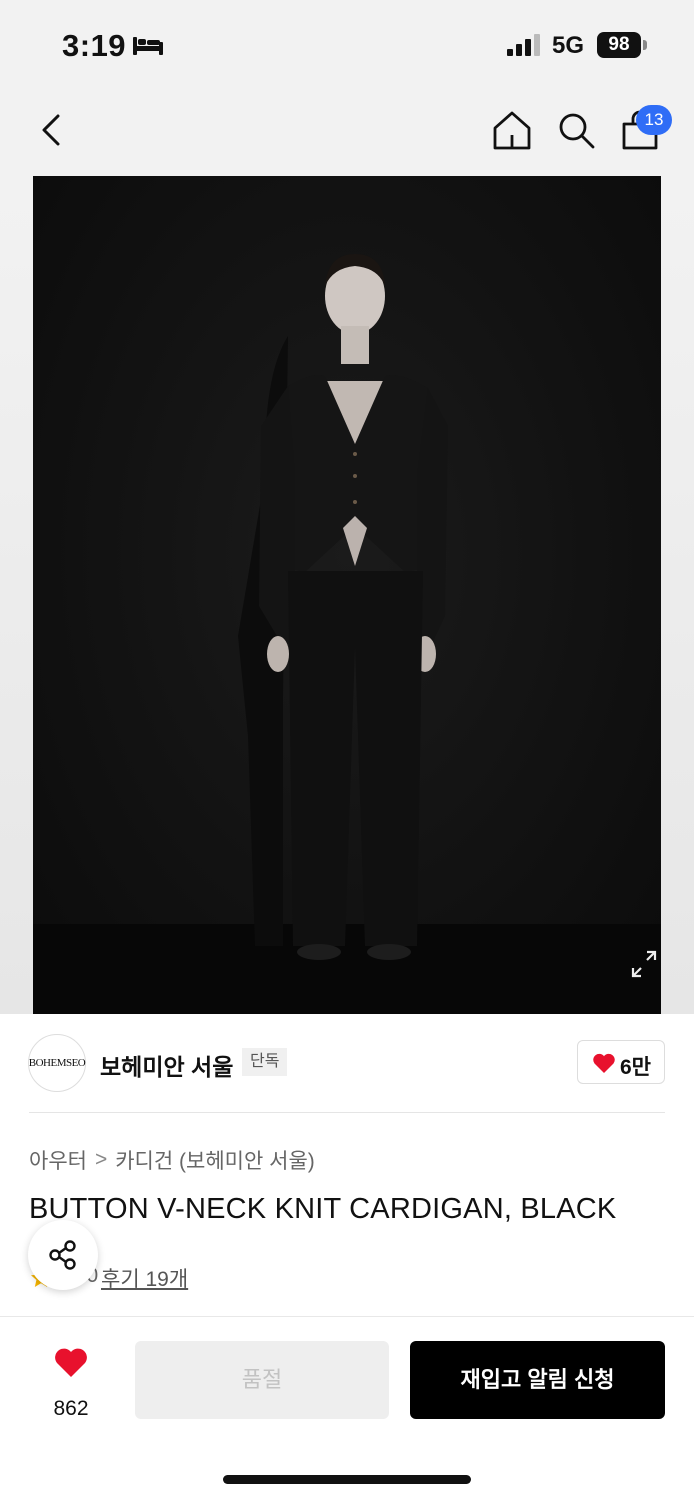 This screenshot has width=694, height=1500. What do you see at coordinates (144, 1278) in the screenshot?
I see `review-count-link: 후기 19개` at bounding box center [144, 1278].